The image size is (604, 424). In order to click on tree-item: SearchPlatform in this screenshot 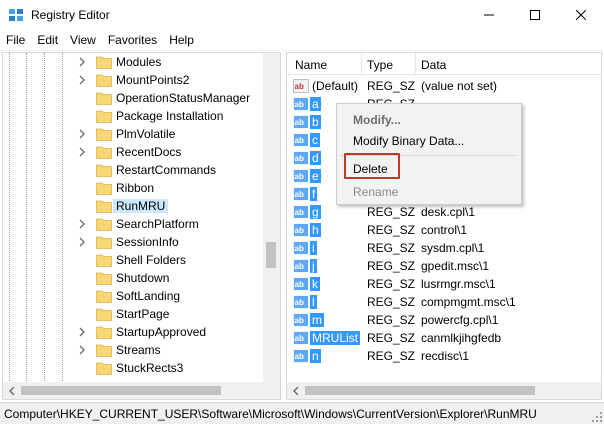, I will do `click(134, 224)`.